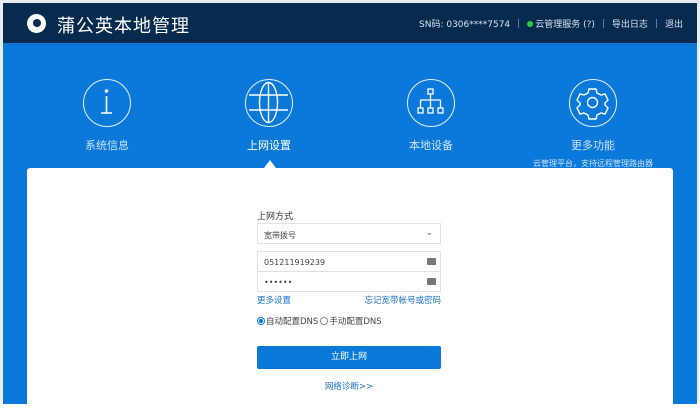 This screenshot has height=408, width=700. I want to click on serial-number: SN码: 0306****7574, so click(465, 25).